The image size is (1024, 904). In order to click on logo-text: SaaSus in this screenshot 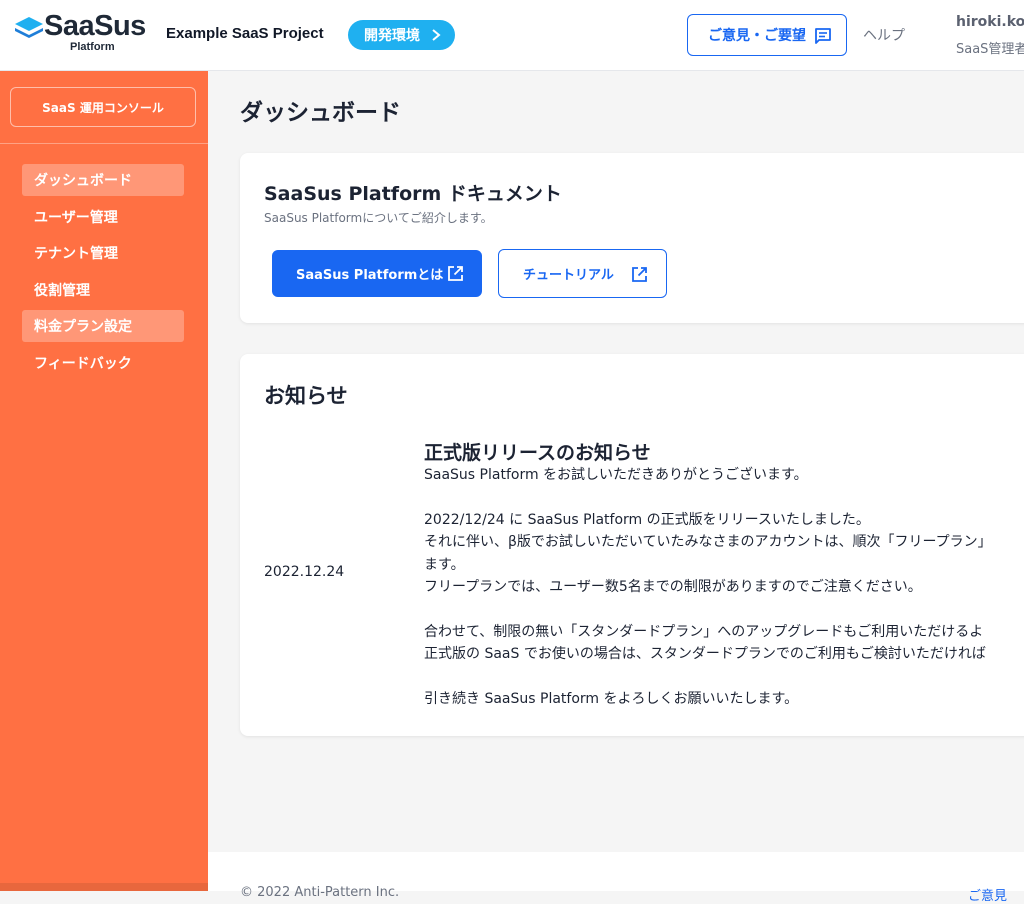, I will do `click(95, 26)`.